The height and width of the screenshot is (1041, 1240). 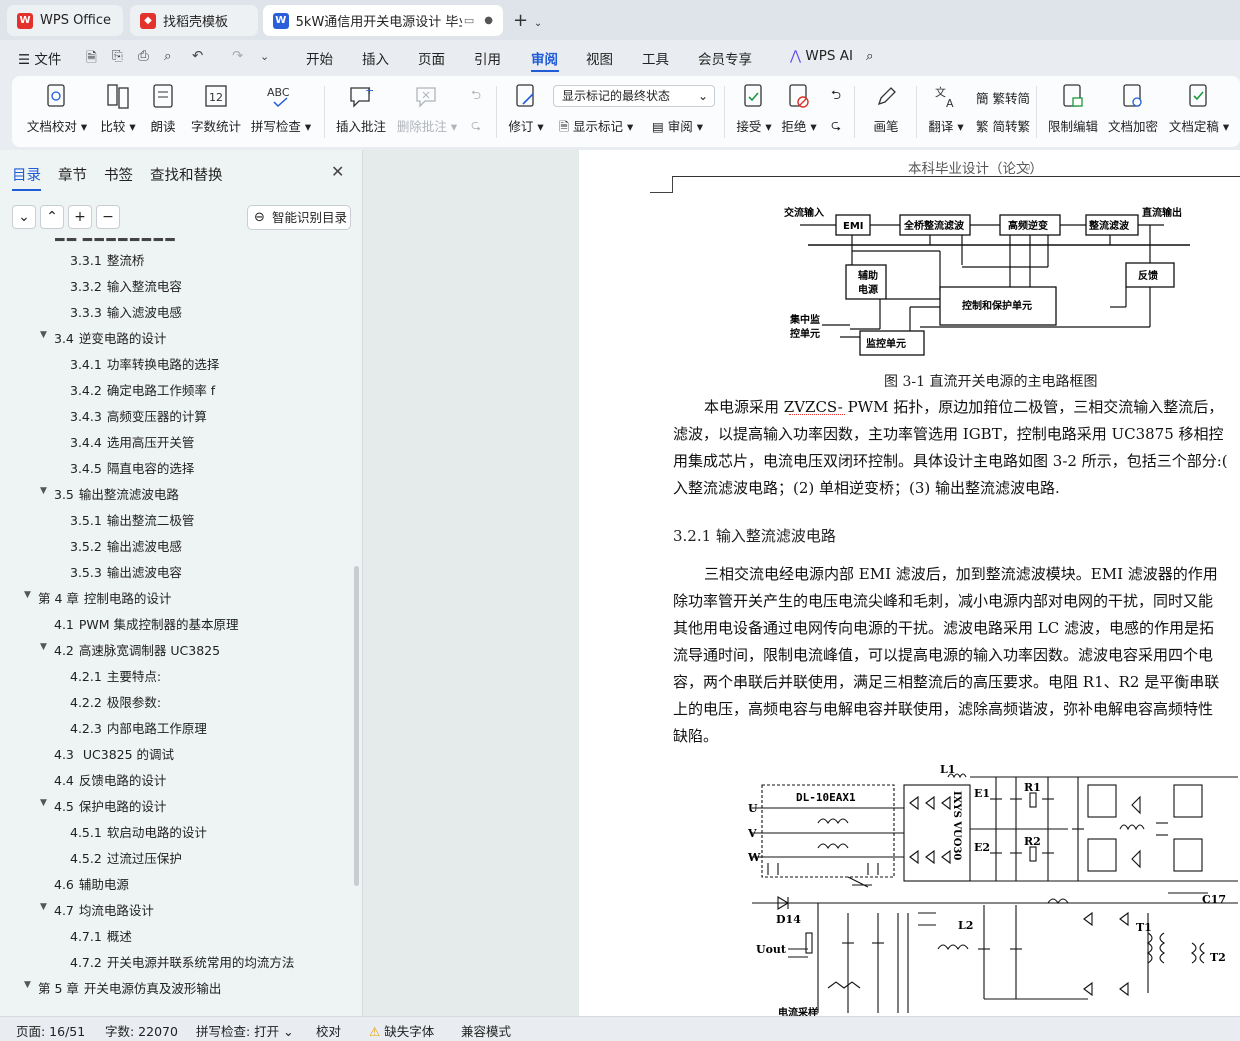 What do you see at coordinates (138, 415) in the screenshot?
I see `toc-item: 3.4.3 高频变压器的计算` at bounding box center [138, 415].